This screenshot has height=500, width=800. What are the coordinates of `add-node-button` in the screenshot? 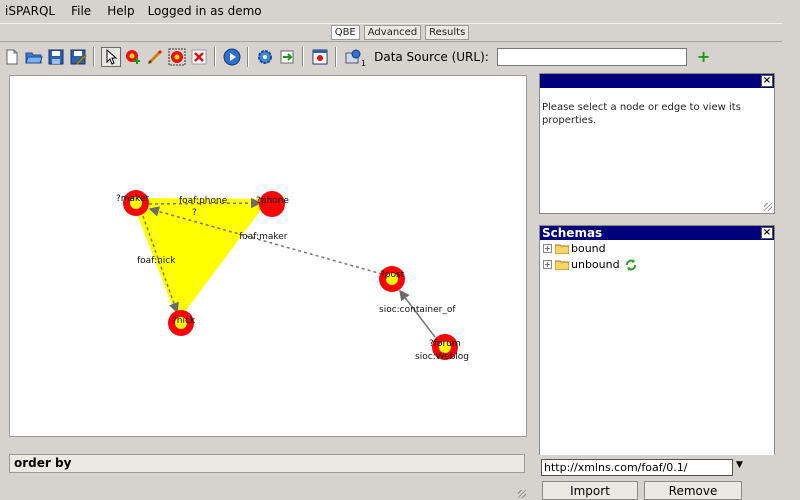 It's located at (133, 57).